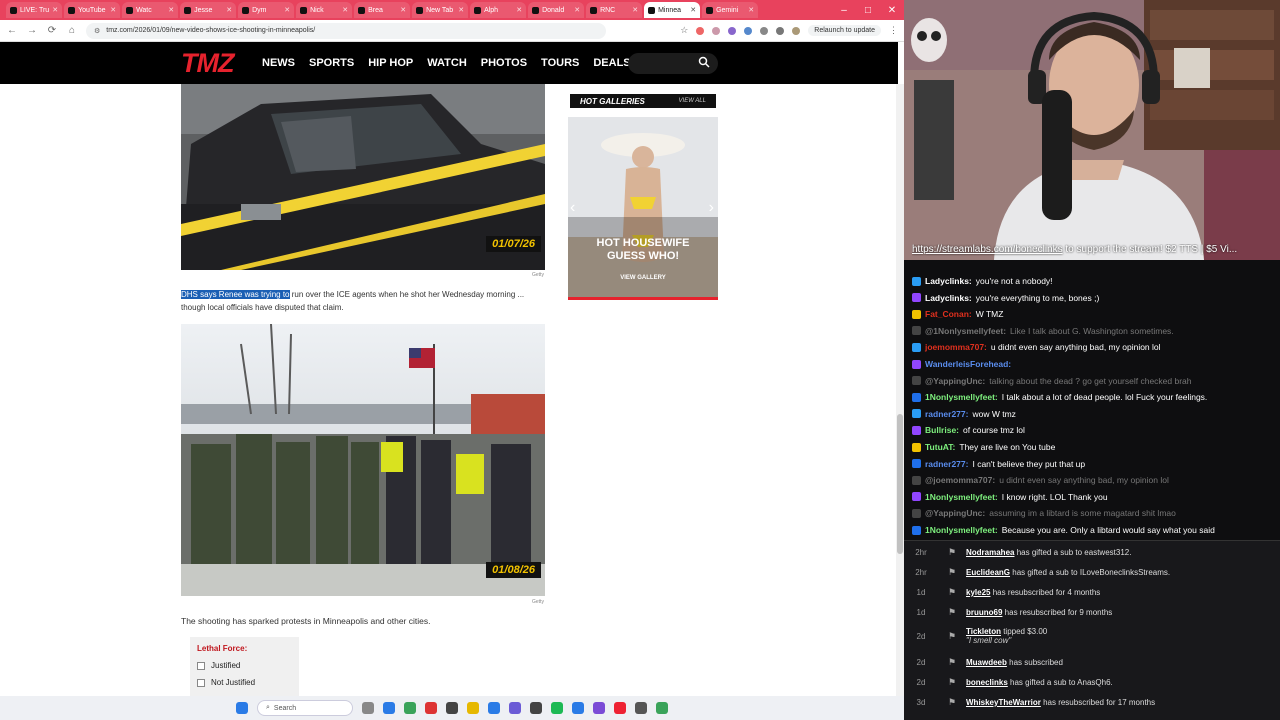 This screenshot has height=720, width=1280. I want to click on chat-username: joemomma707:, so click(956, 347).